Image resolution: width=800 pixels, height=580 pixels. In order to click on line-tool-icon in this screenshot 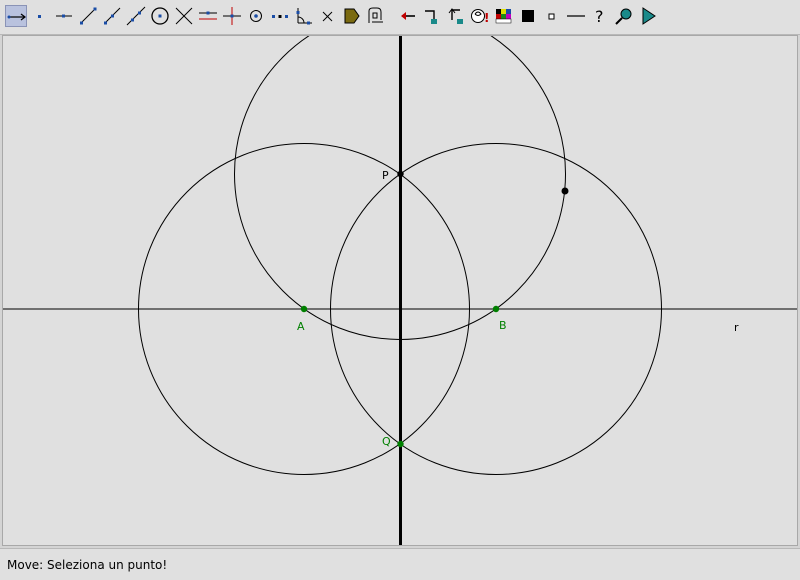, I will do `click(136, 16)`.